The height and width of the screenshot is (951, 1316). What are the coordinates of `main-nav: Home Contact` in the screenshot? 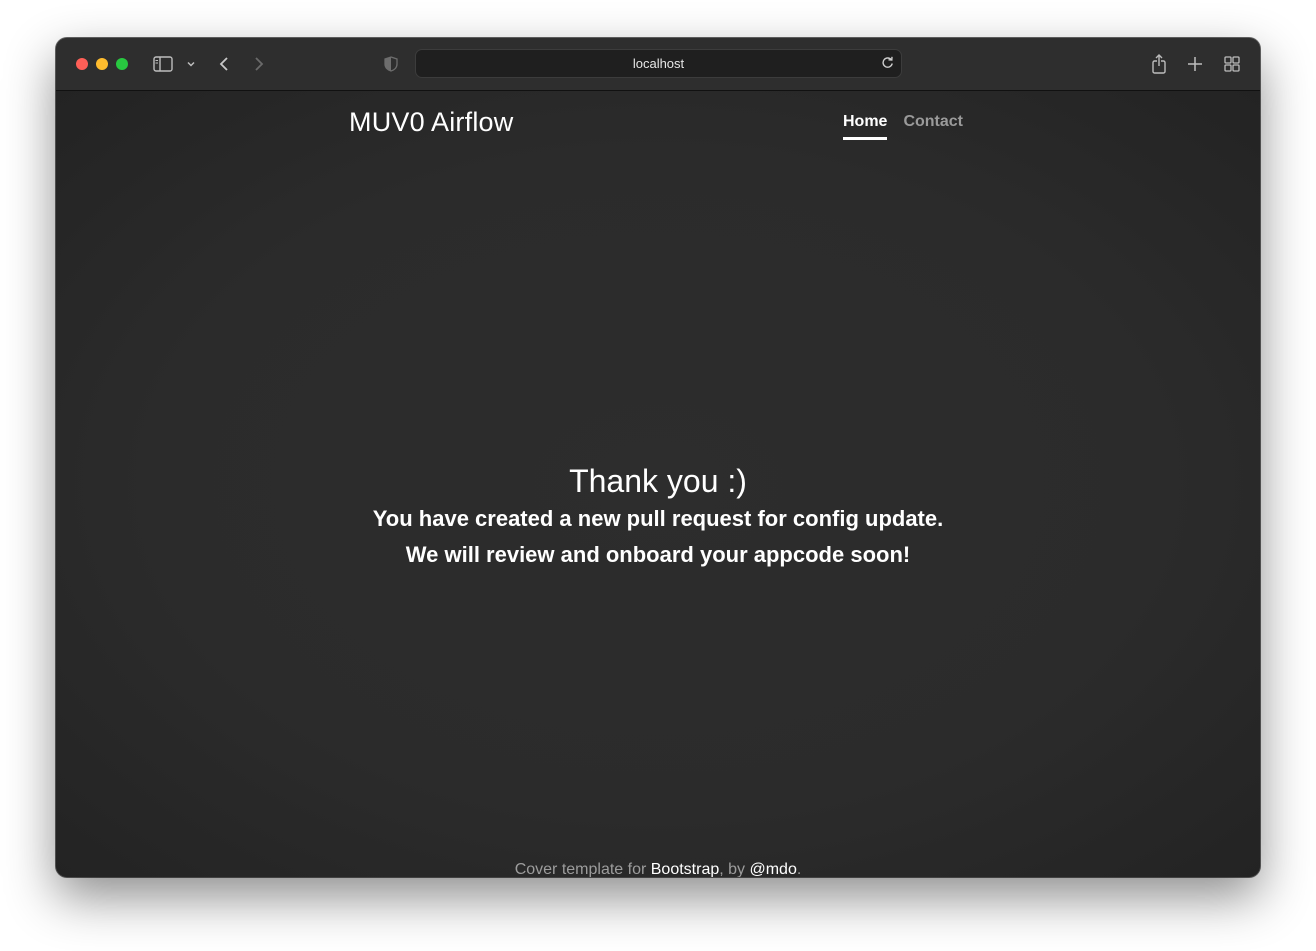 It's located at (903, 126).